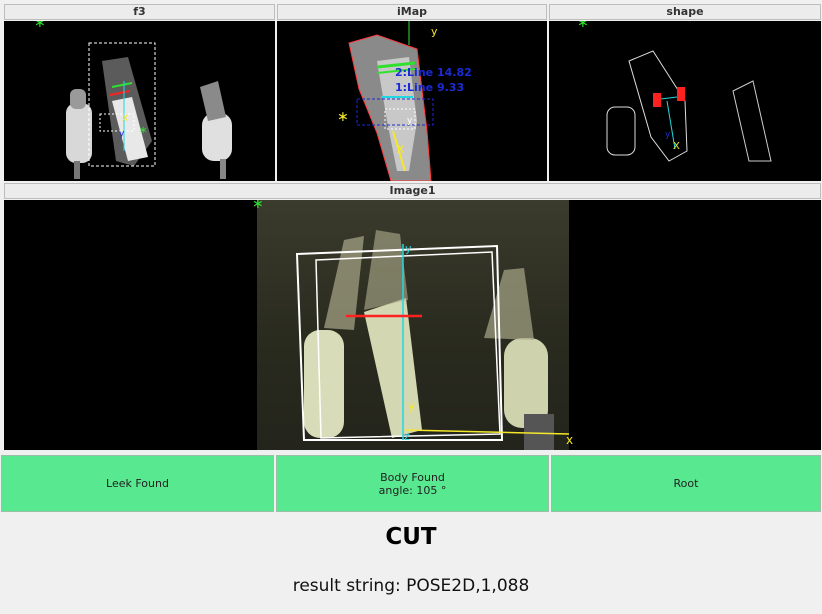 This screenshot has height=614, width=822. Describe the element at coordinates (668, 135) in the screenshot. I see `shape-axis-y-label: y` at that location.